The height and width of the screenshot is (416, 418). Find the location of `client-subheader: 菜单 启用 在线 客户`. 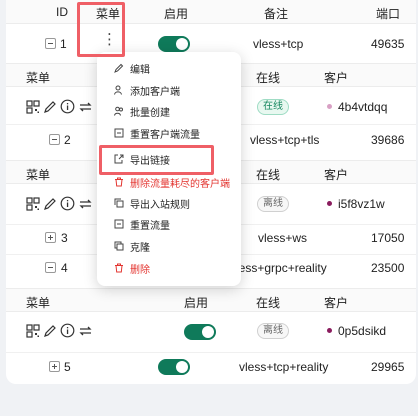

client-subheader: 菜单 启用 在线 客户 is located at coordinates (211, 300).